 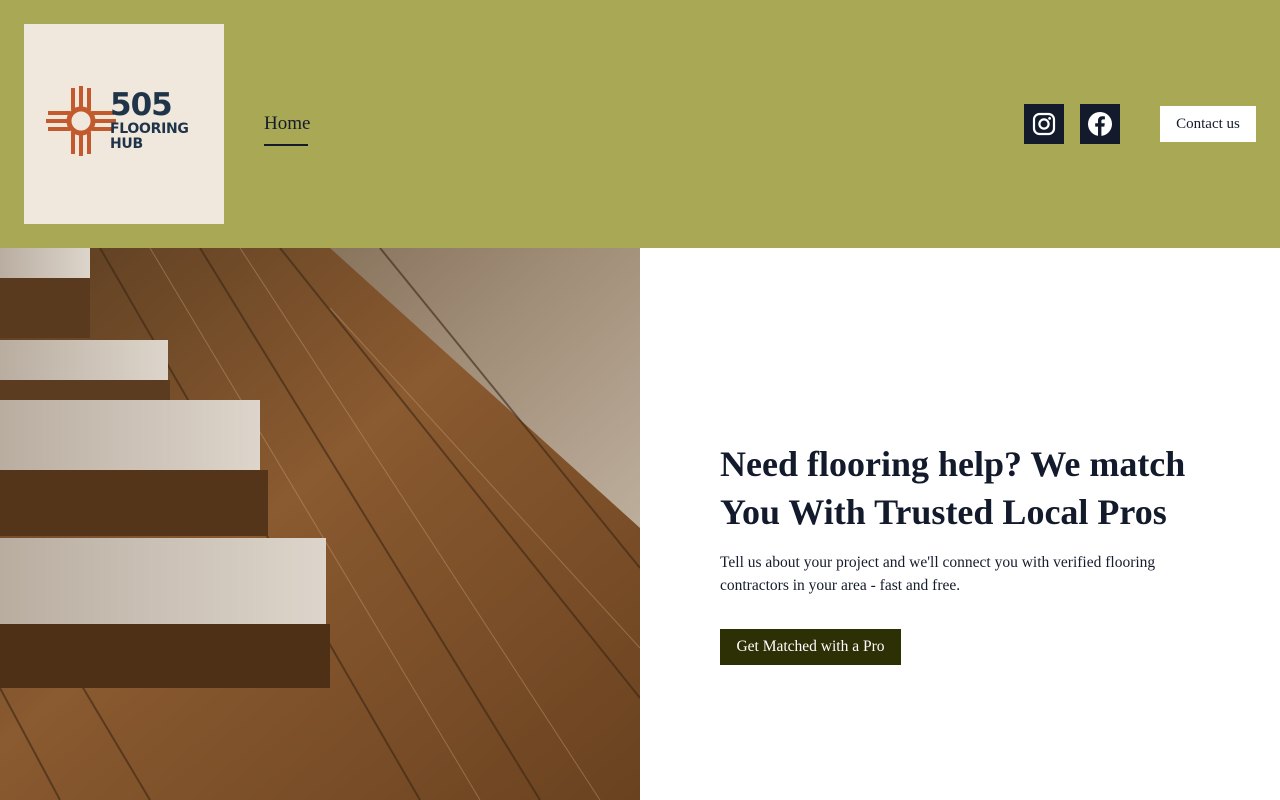 What do you see at coordinates (149, 129) in the screenshot?
I see `logo-word-flooring: FLOORING` at bounding box center [149, 129].